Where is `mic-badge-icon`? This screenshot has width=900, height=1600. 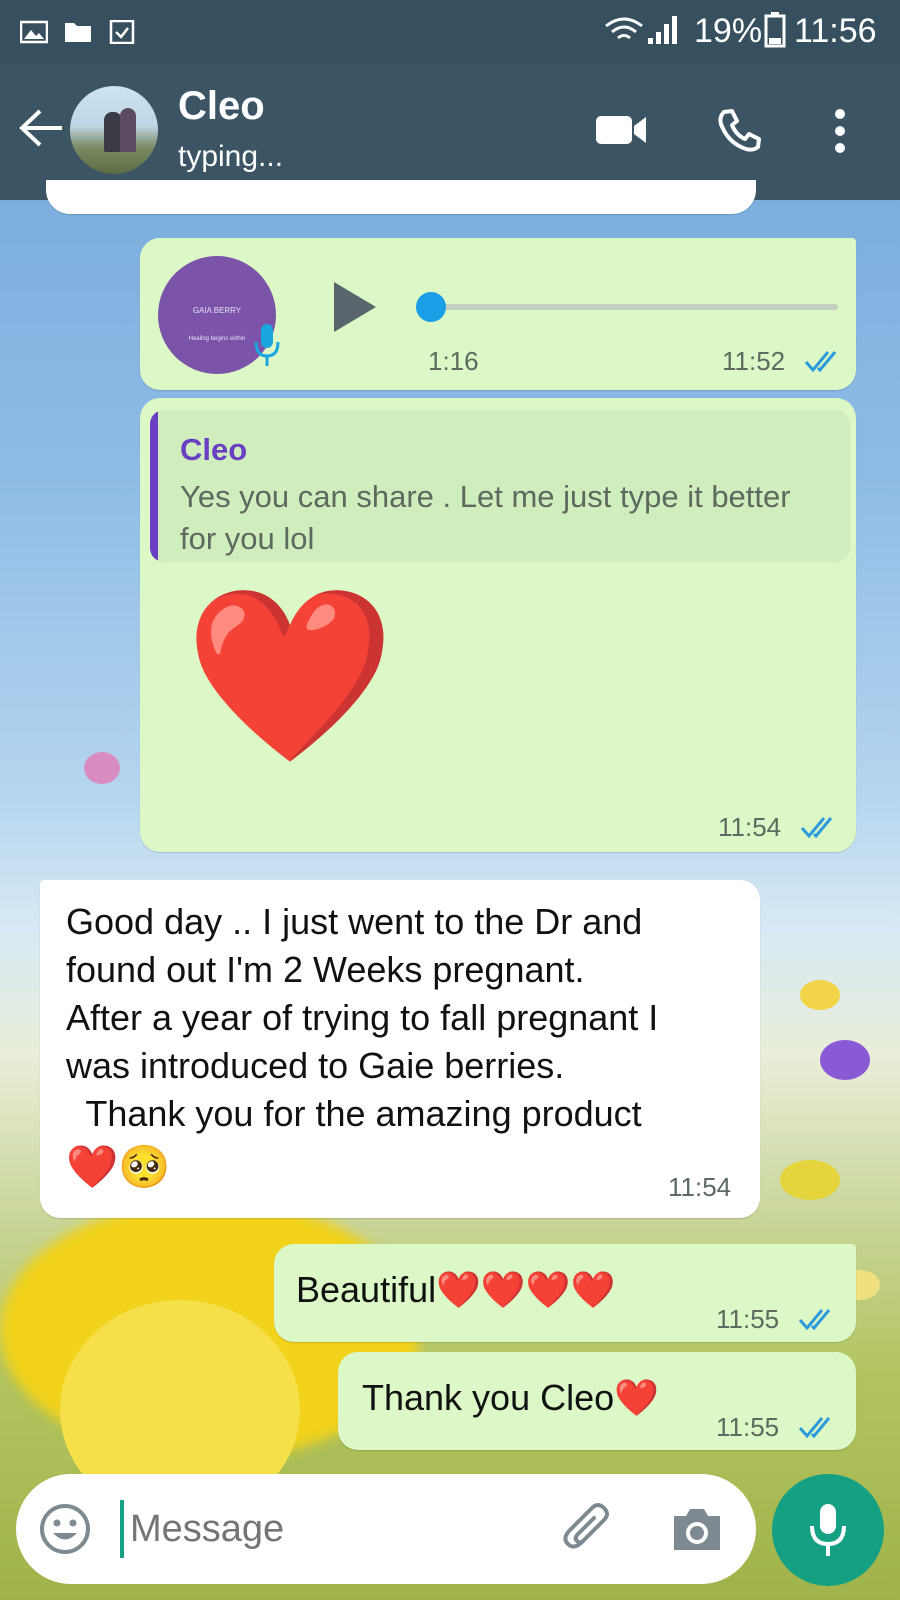 mic-badge-icon is located at coordinates (267, 345).